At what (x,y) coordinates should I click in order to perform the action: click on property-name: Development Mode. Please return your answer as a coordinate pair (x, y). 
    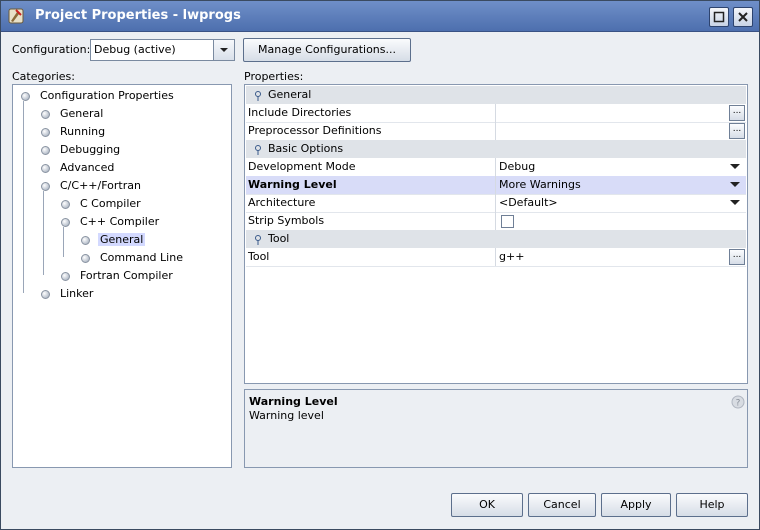
    Looking at the image, I should click on (302, 166).